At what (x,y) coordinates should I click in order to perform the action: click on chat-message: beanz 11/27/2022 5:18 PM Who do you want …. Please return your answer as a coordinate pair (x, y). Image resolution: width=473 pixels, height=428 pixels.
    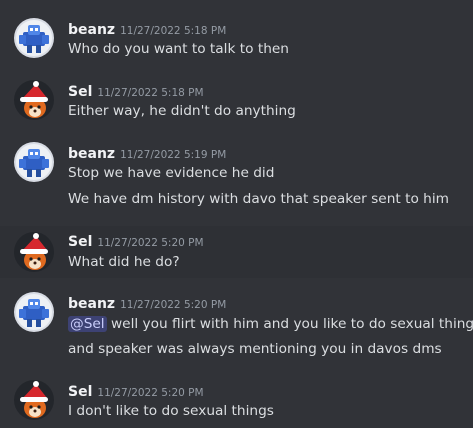
    Looking at the image, I should click on (236, 39).